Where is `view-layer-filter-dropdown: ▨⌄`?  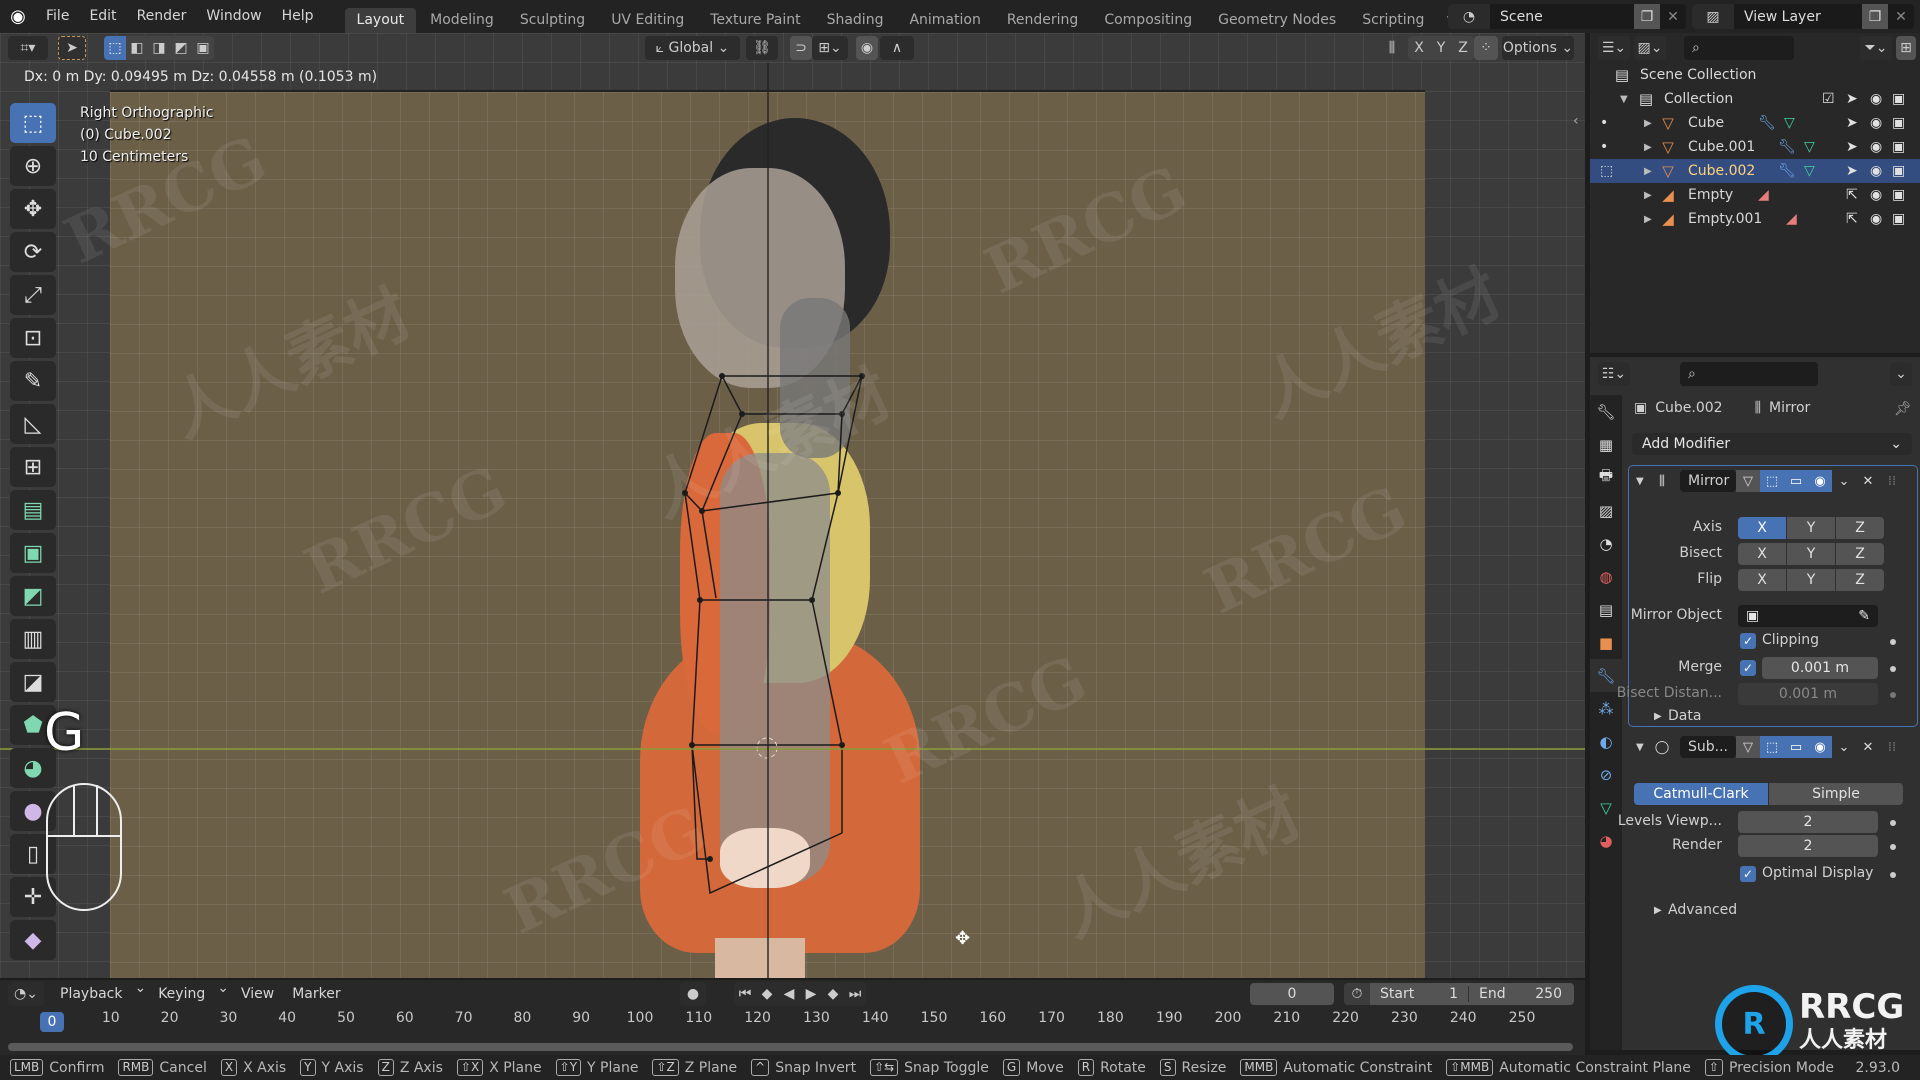
view-layer-filter-dropdown: ▨⌄ is located at coordinates (1650, 48).